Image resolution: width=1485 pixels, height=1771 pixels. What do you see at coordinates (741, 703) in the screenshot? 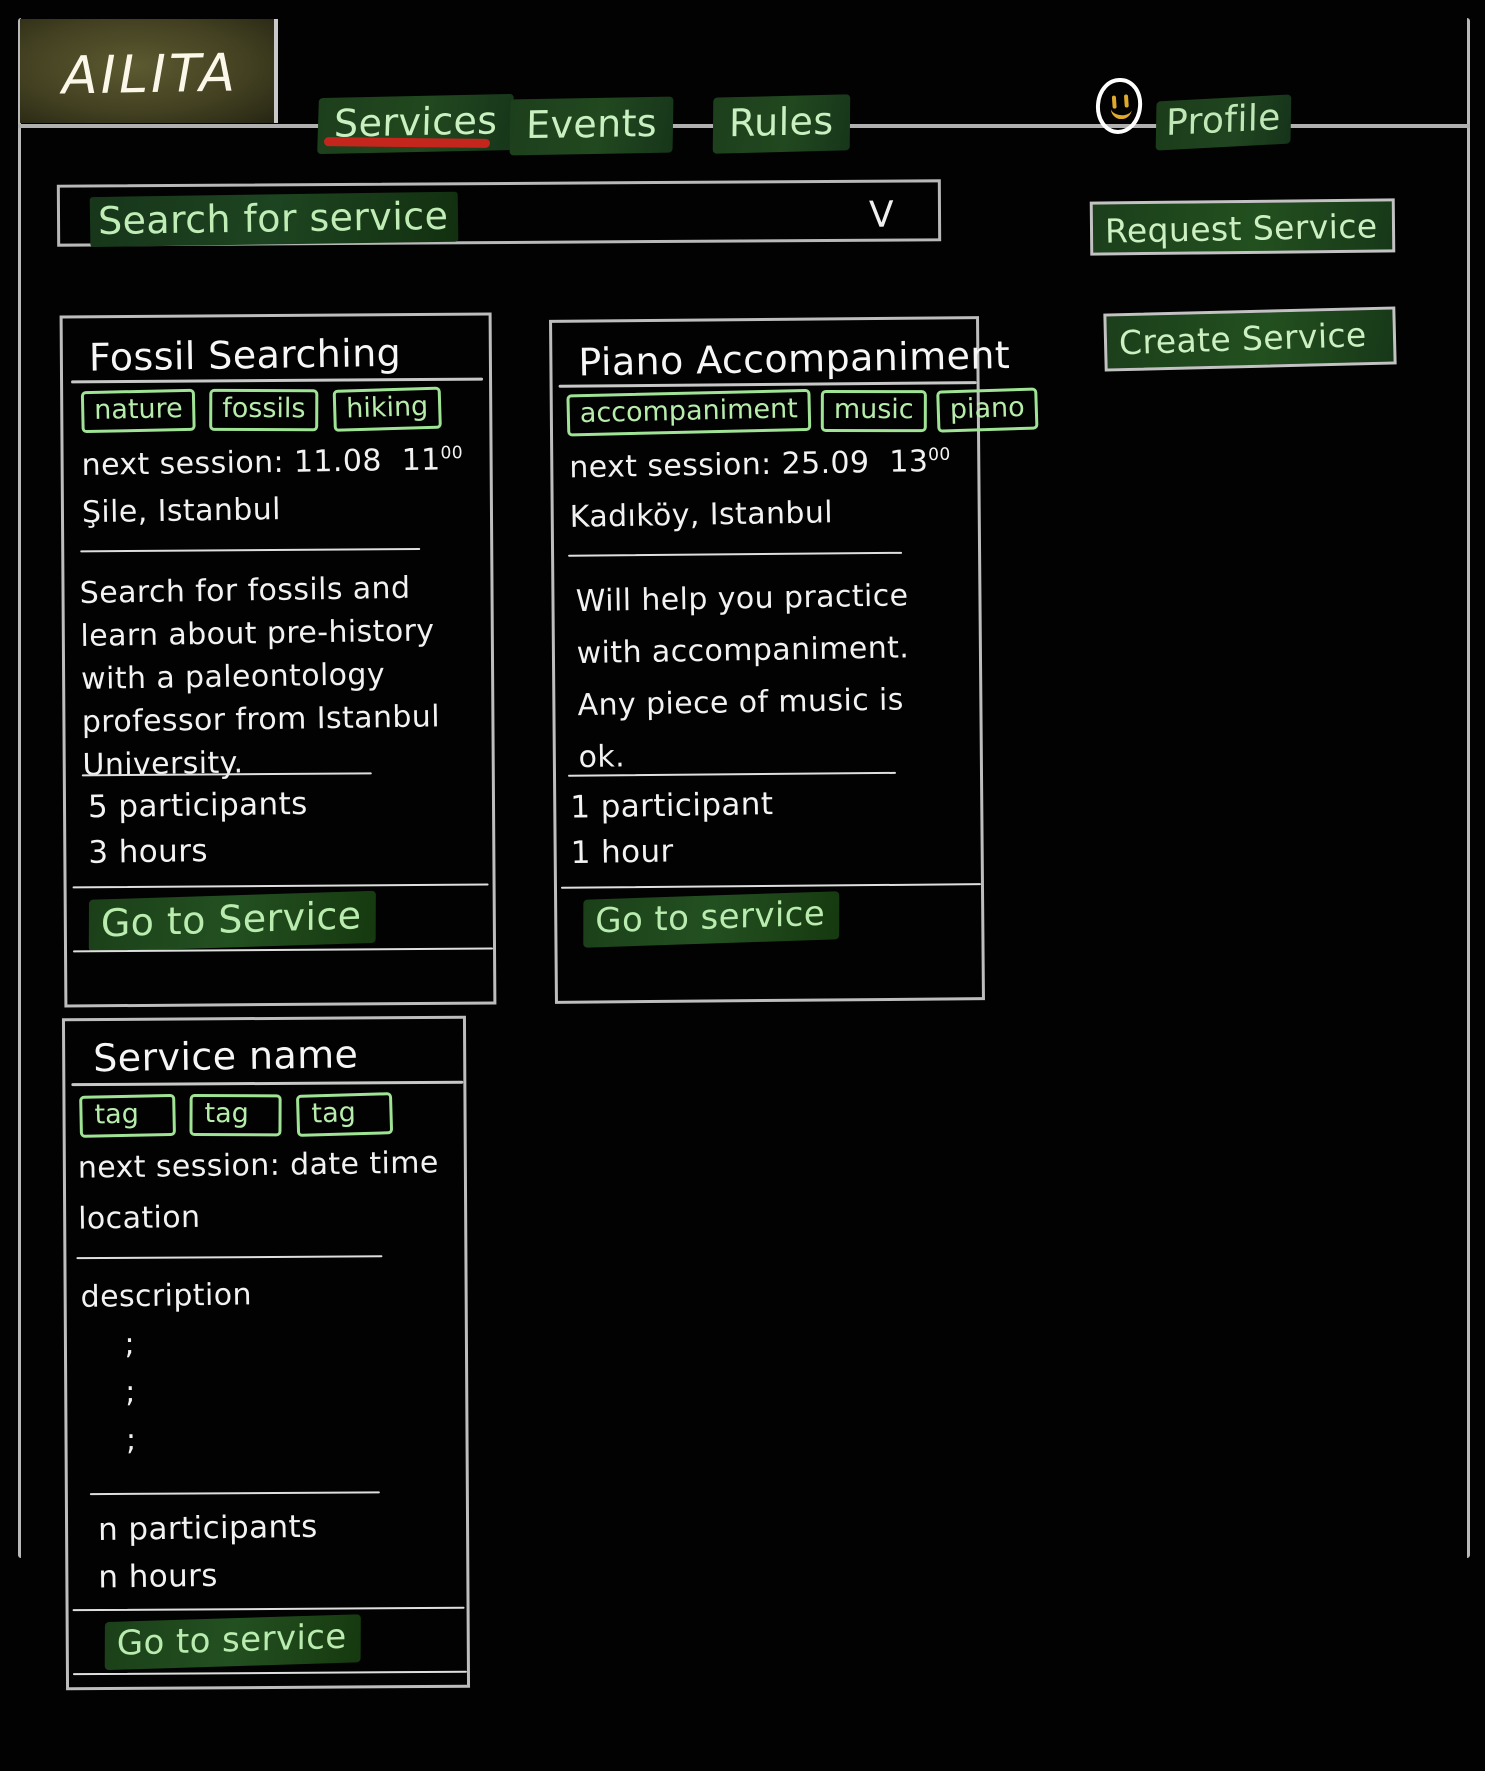
I see `description-line: Any piece of music is` at bounding box center [741, 703].